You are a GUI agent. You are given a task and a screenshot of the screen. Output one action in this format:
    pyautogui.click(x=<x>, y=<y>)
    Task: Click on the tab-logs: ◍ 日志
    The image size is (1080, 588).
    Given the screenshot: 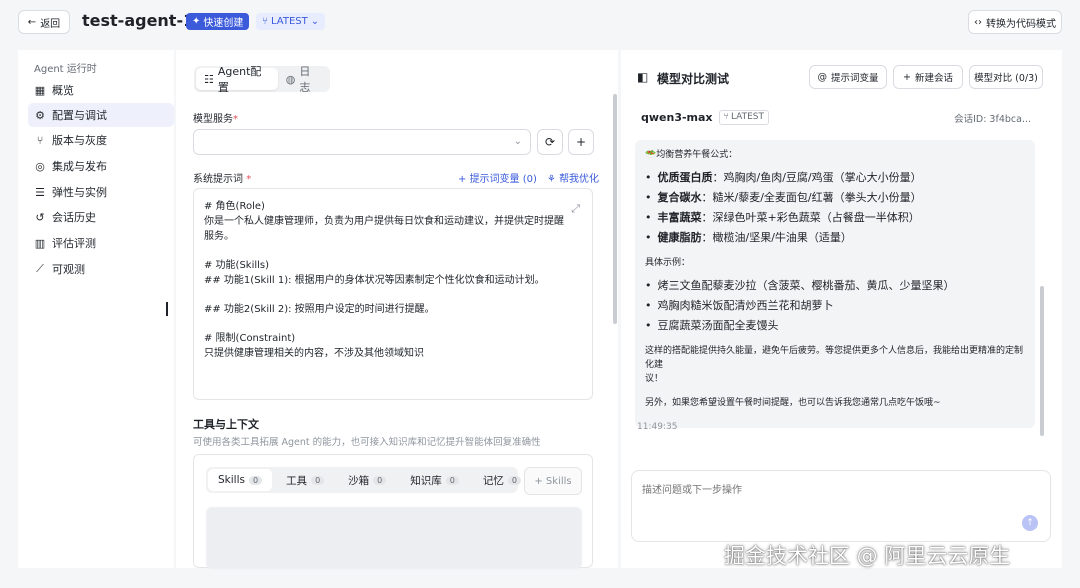 What is the action you would take?
    pyautogui.click(x=303, y=79)
    